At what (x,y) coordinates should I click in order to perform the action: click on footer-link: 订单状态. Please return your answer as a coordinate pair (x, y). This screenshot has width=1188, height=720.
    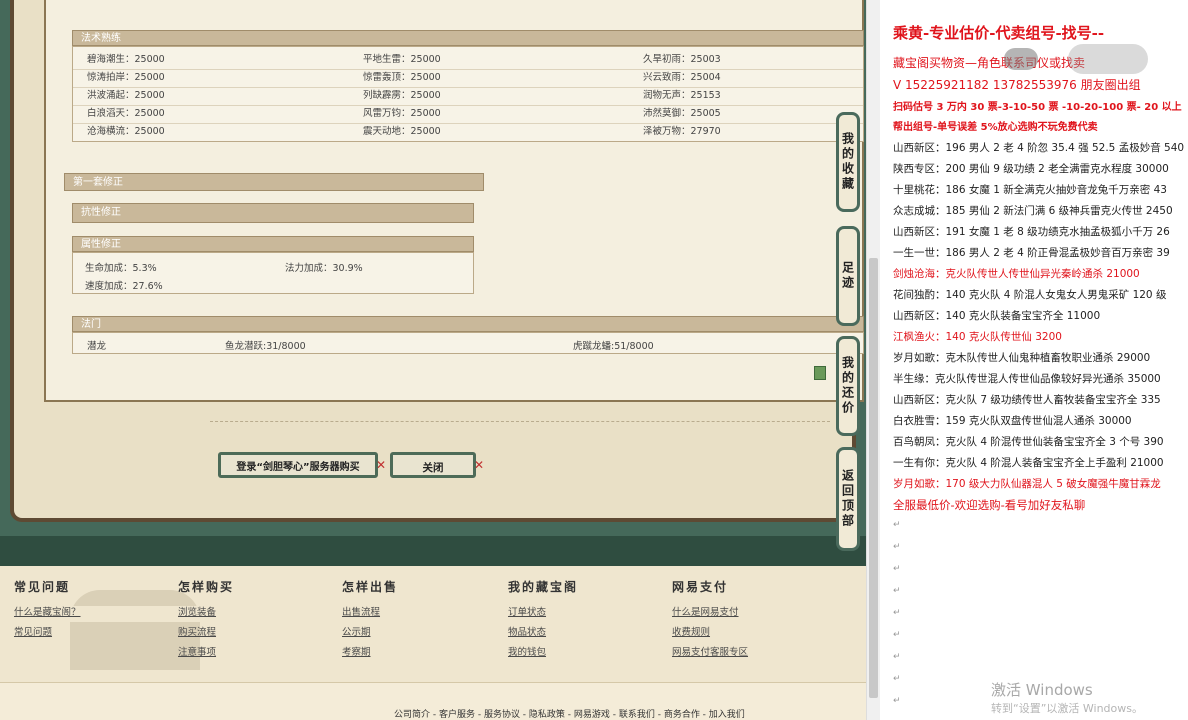
    Looking at the image, I should click on (527, 611).